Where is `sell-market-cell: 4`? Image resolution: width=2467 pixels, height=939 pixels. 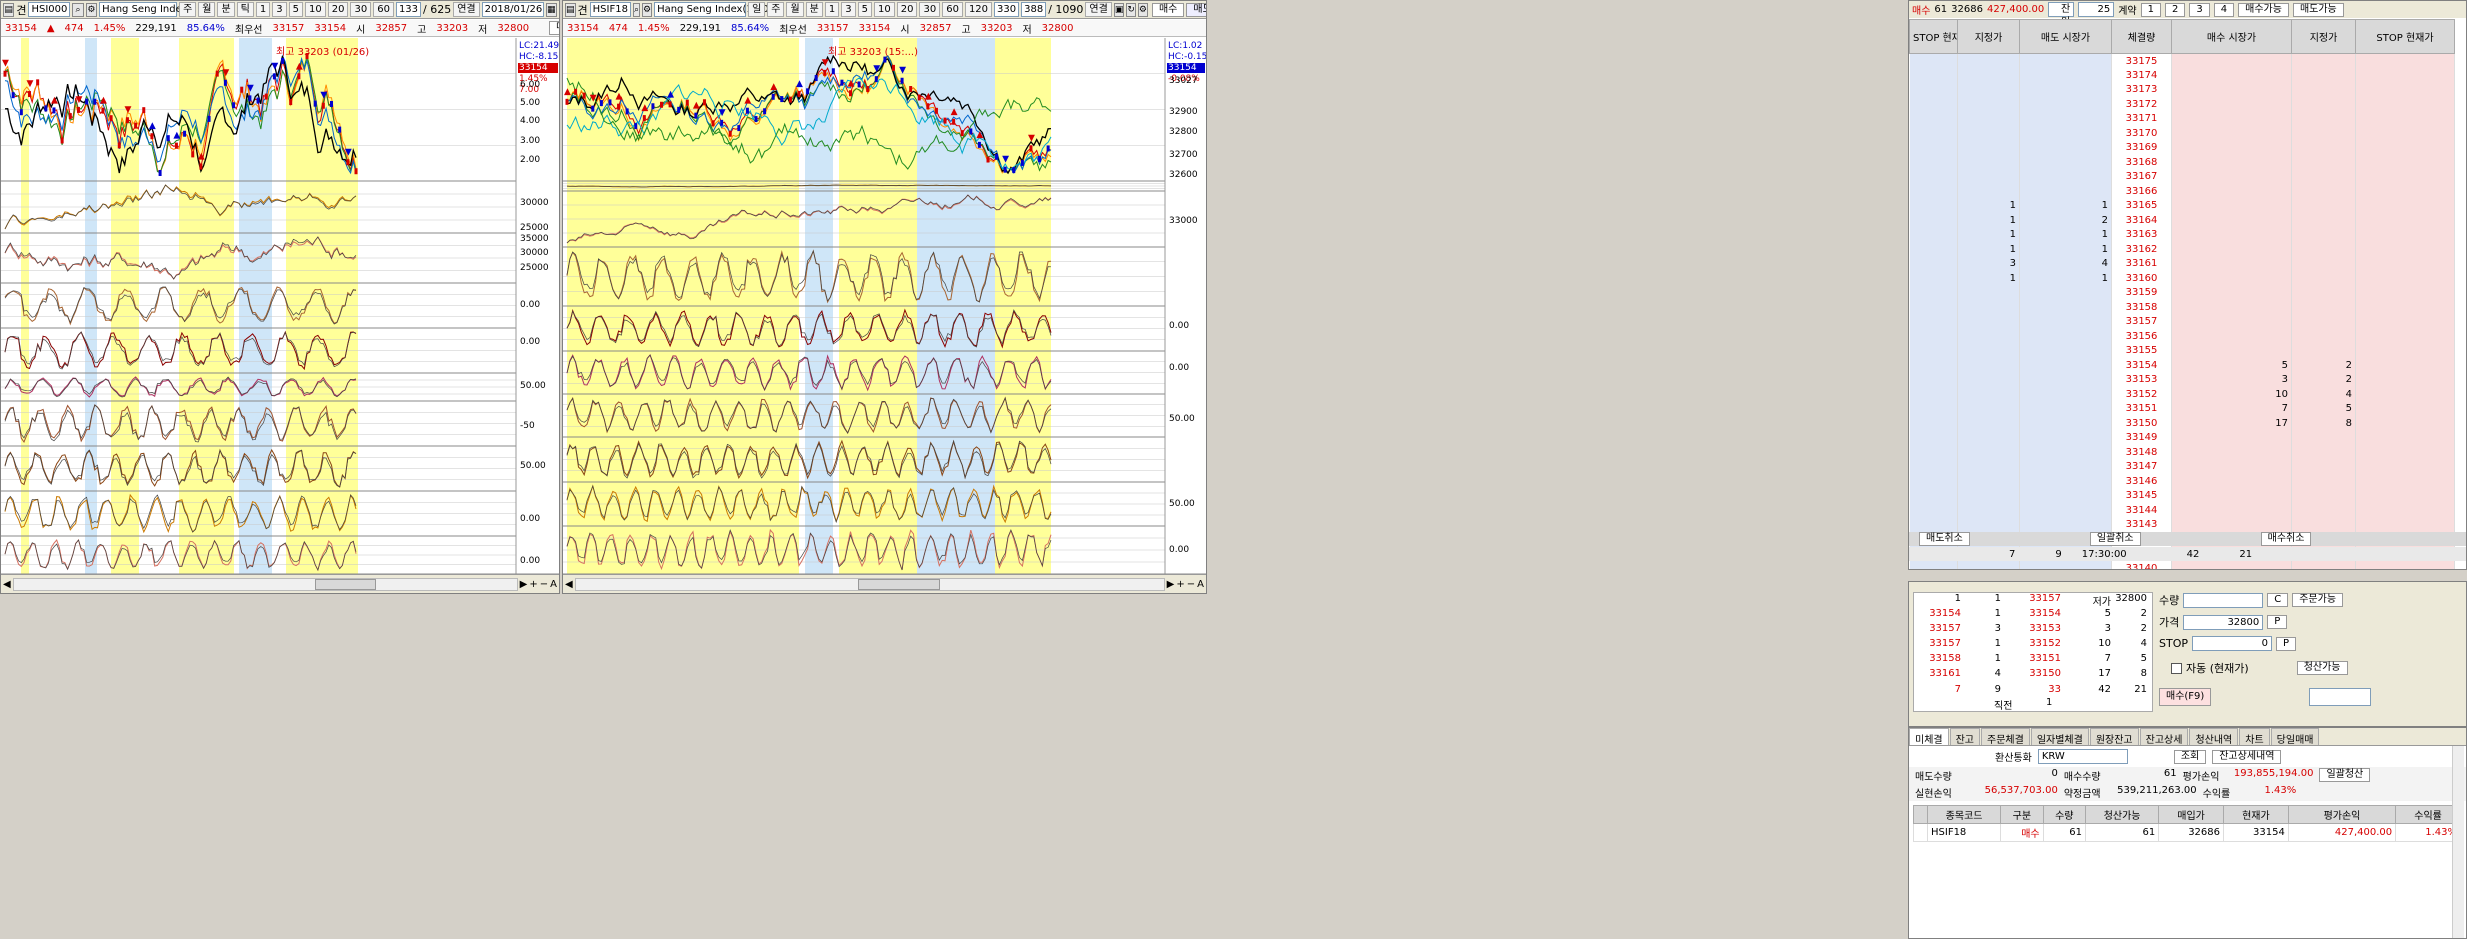 sell-market-cell: 4 is located at coordinates (2065, 263).